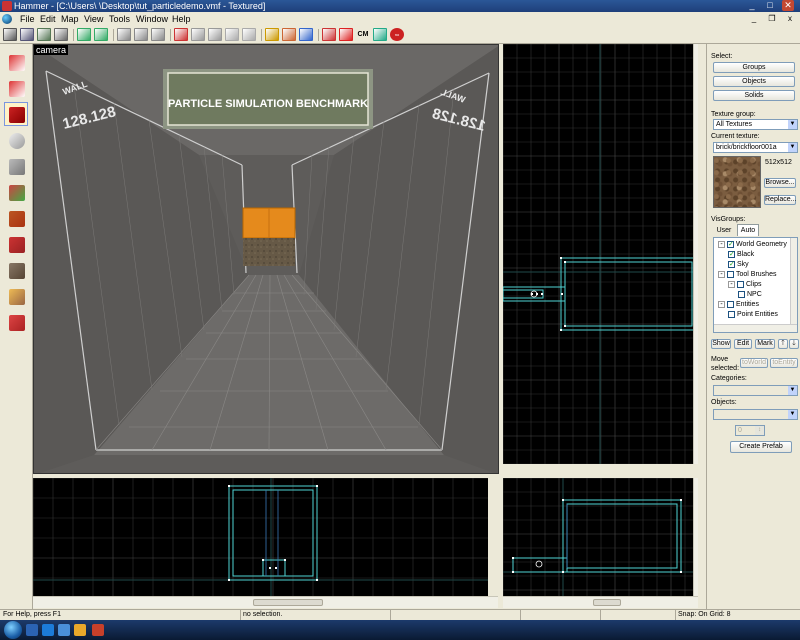 Image resolution: width=800 pixels, height=640 pixels. I want to click on menu-view: View, so click(93, 19).